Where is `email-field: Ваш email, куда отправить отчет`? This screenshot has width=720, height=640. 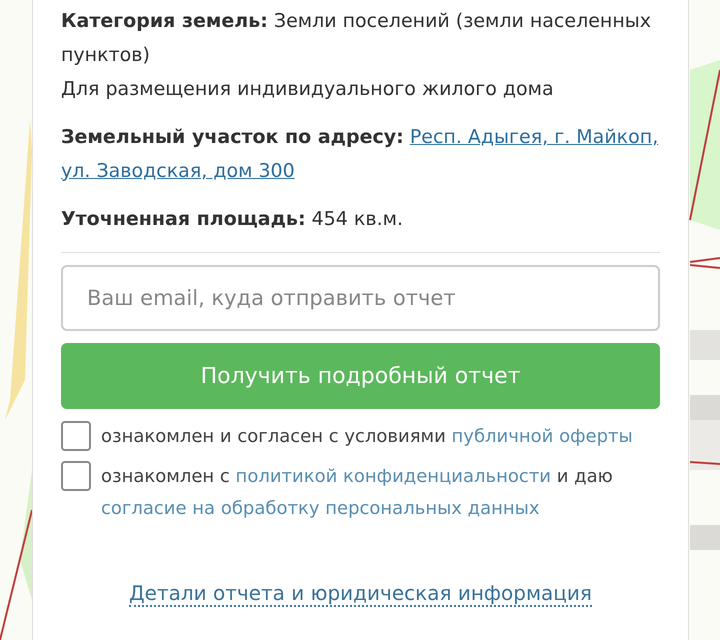
email-field: Ваш email, куда отправить отчет is located at coordinates (360, 298).